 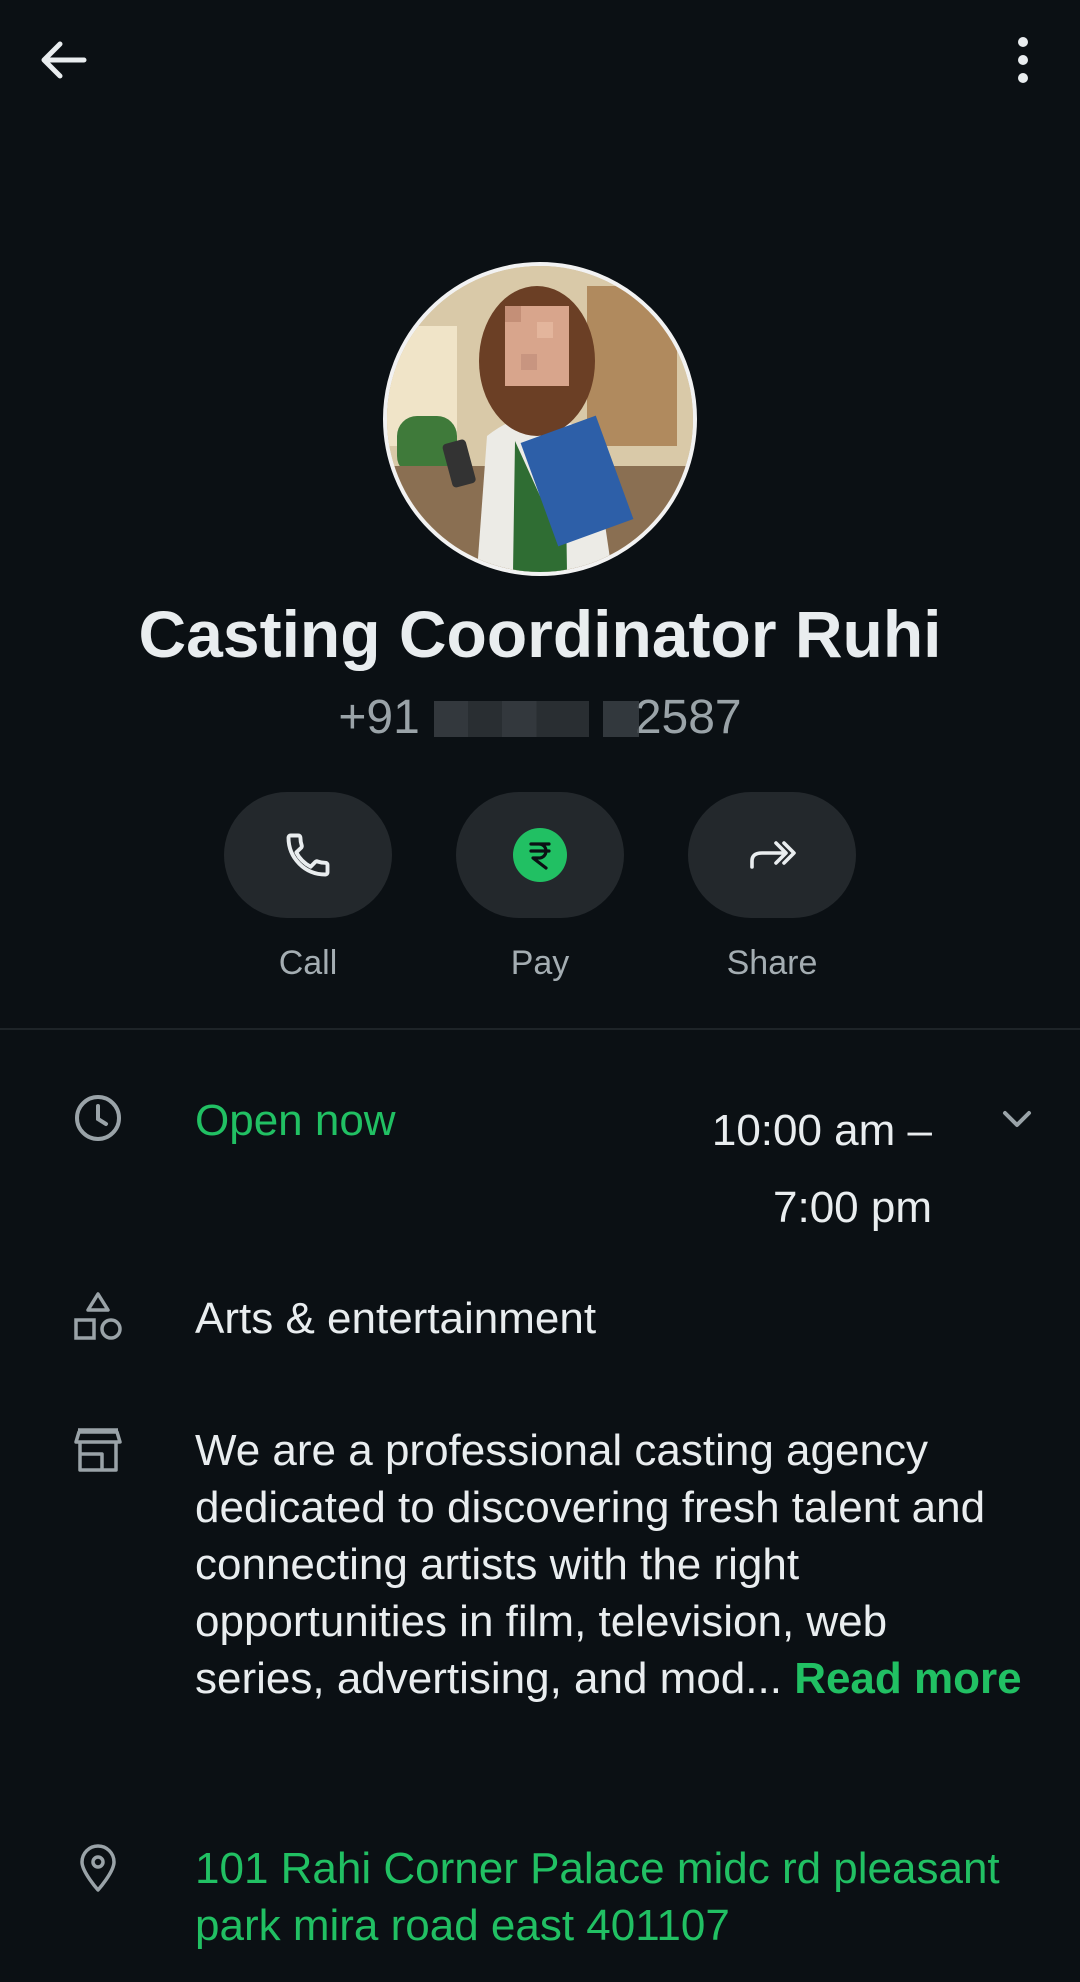 What do you see at coordinates (98, 1450) in the screenshot?
I see `storefront-icon` at bounding box center [98, 1450].